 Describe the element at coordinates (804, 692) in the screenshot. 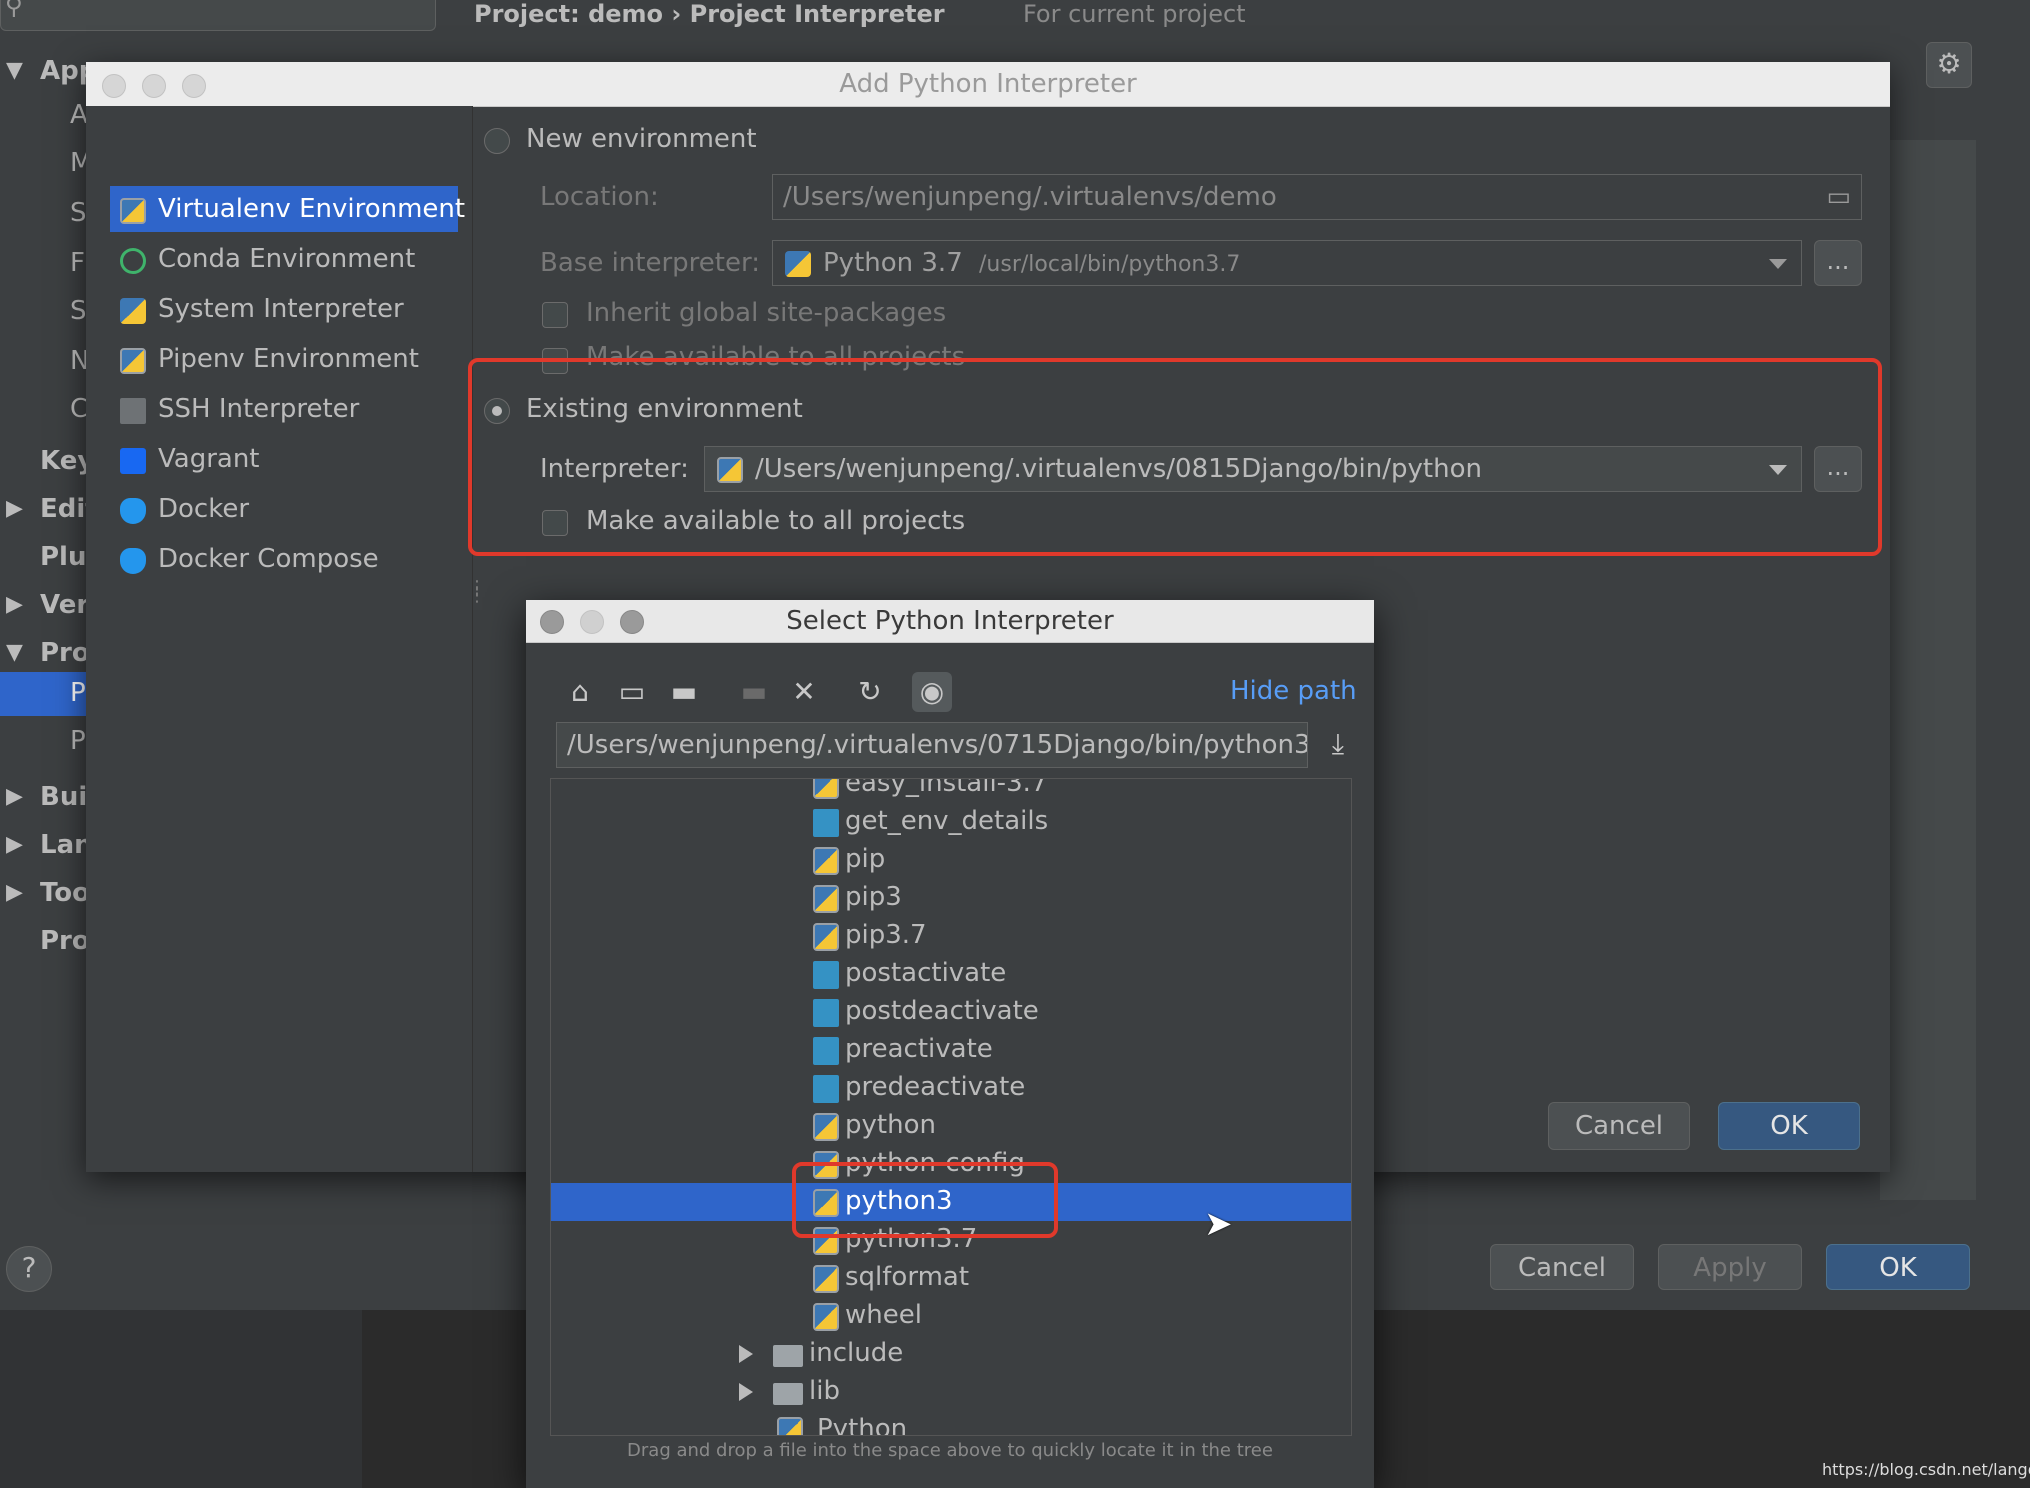

I see `delete-icon: ✕` at that location.